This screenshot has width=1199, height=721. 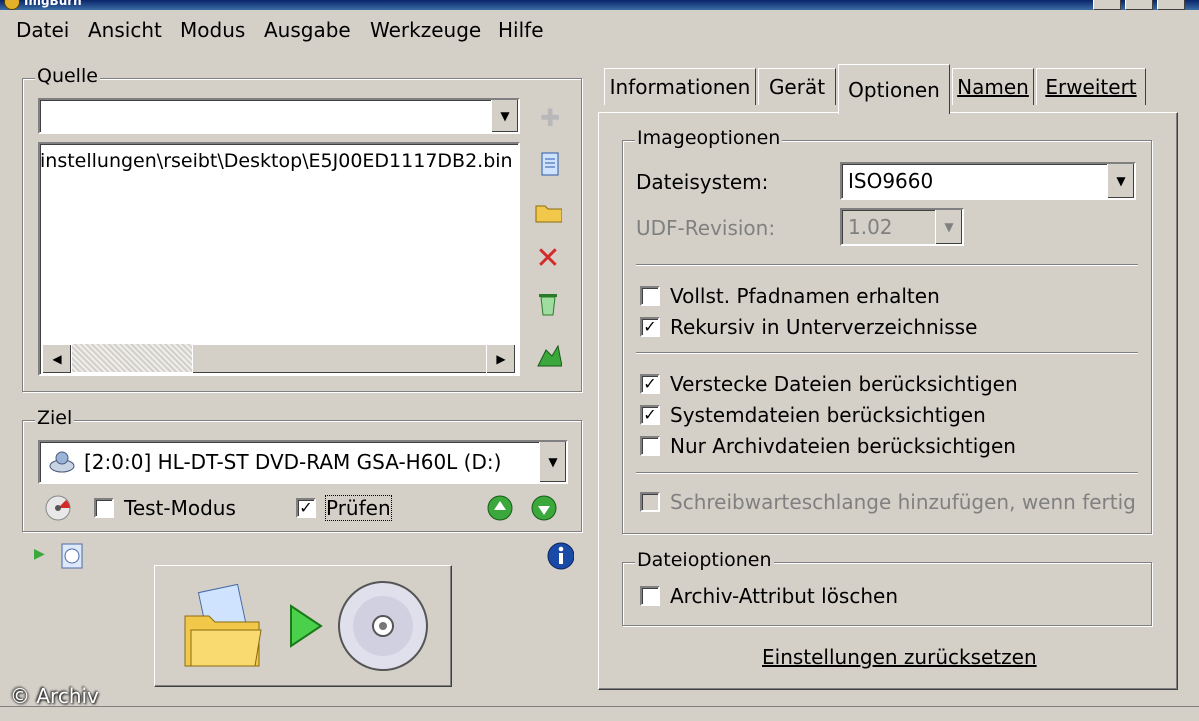 I want to click on test-mode-checkbox-box, so click(x=104, y=508).